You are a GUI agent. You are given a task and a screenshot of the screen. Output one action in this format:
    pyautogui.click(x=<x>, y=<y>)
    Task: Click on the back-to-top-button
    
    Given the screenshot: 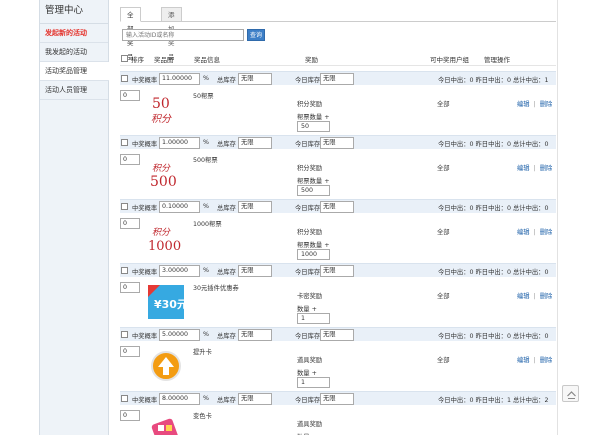 What is the action you would take?
    pyautogui.click(x=570, y=393)
    